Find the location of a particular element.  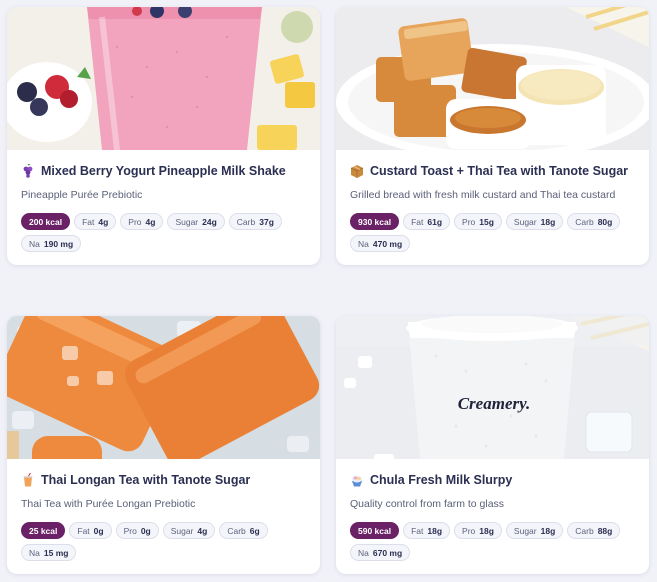

protein-value: 15g is located at coordinates (486, 221).